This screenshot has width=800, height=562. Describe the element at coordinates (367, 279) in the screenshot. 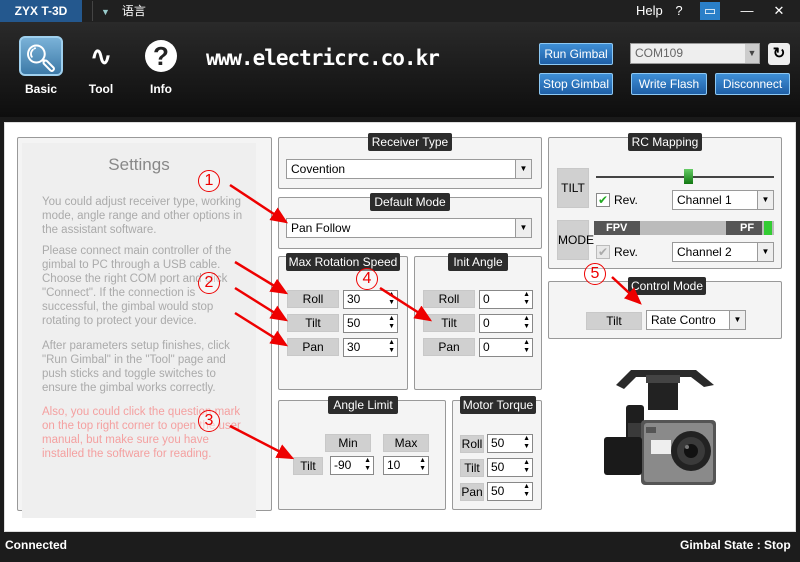

I see `marker-4: 4` at that location.